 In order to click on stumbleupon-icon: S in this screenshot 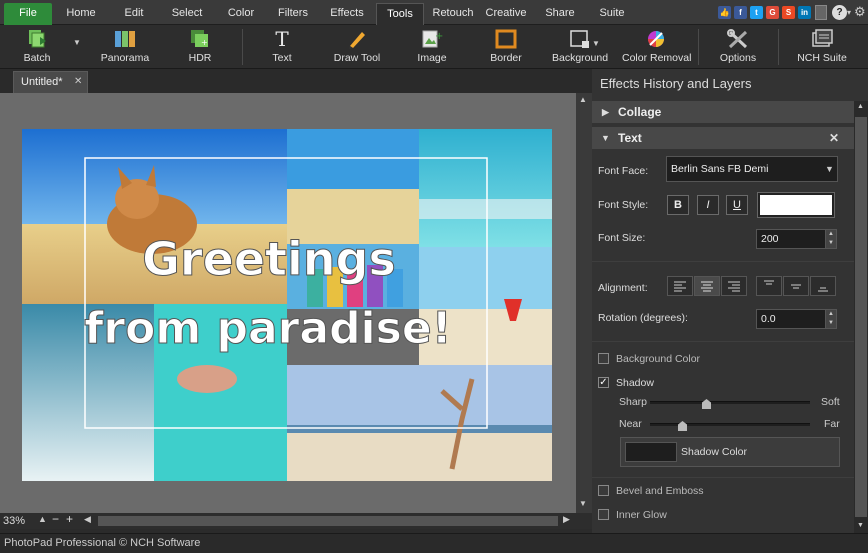, I will do `click(788, 12)`.